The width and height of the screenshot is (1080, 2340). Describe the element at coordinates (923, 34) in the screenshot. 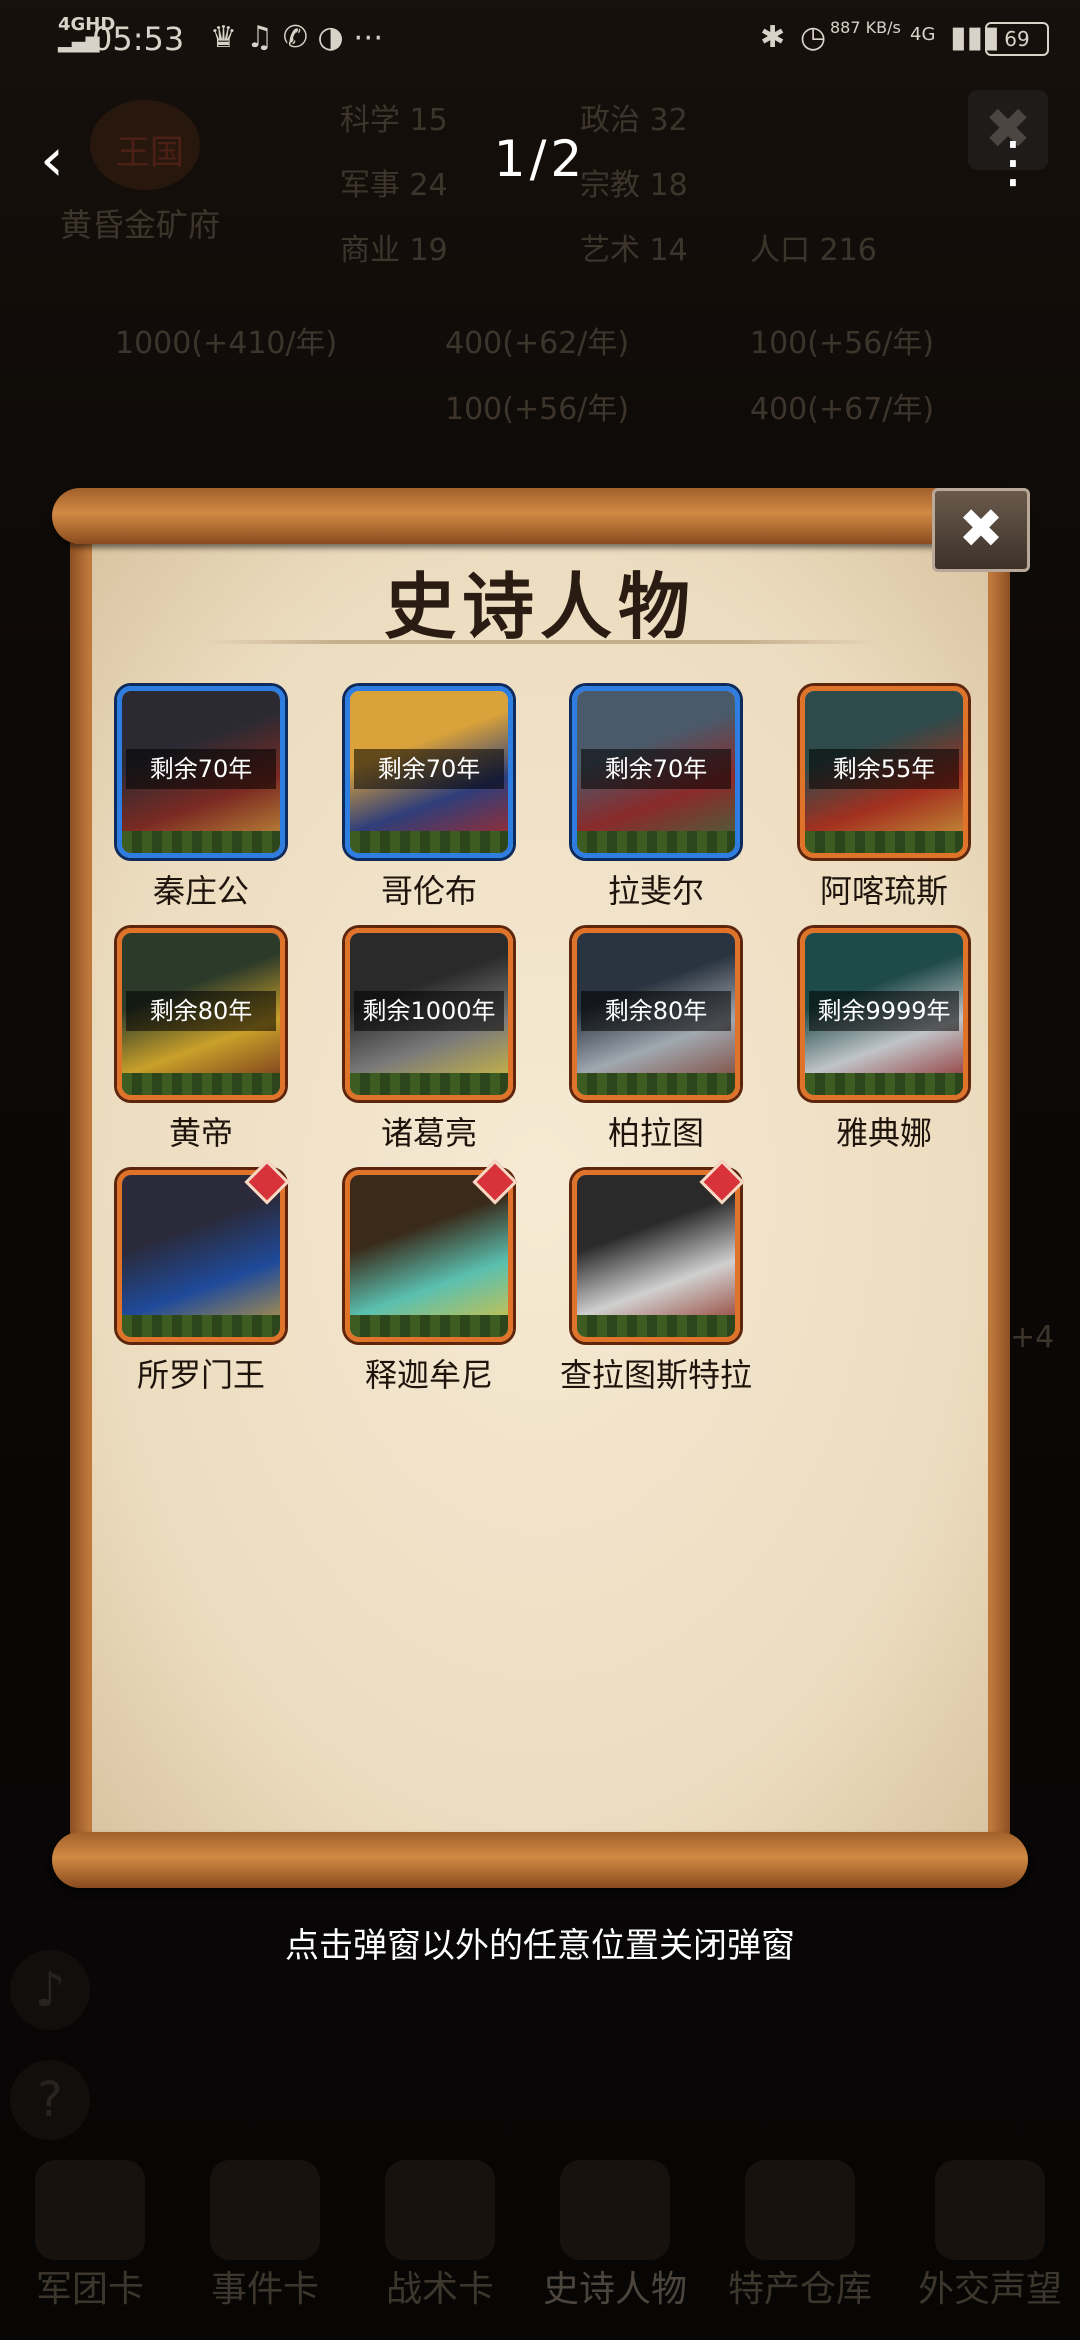

I see `signal-type: 4G` at that location.